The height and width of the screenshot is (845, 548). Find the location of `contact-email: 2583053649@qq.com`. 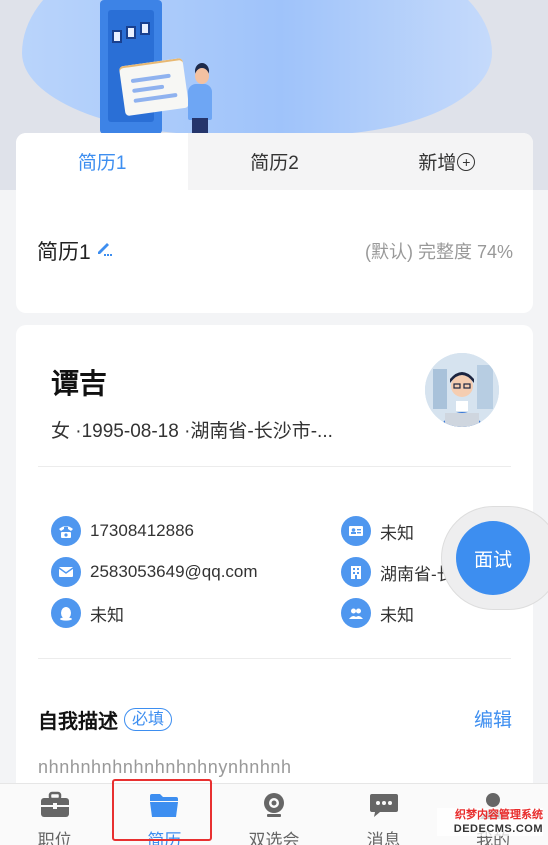

contact-email: 2583053649@qq.com is located at coordinates (154, 572).